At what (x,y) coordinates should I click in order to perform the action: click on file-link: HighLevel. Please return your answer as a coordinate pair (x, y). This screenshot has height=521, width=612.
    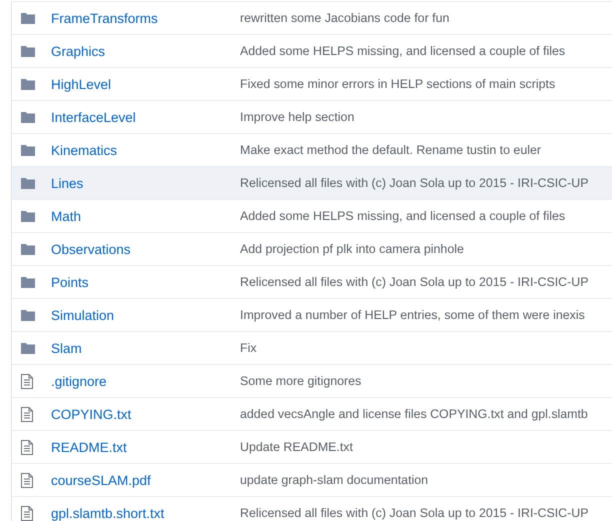
    Looking at the image, I should click on (145, 84).